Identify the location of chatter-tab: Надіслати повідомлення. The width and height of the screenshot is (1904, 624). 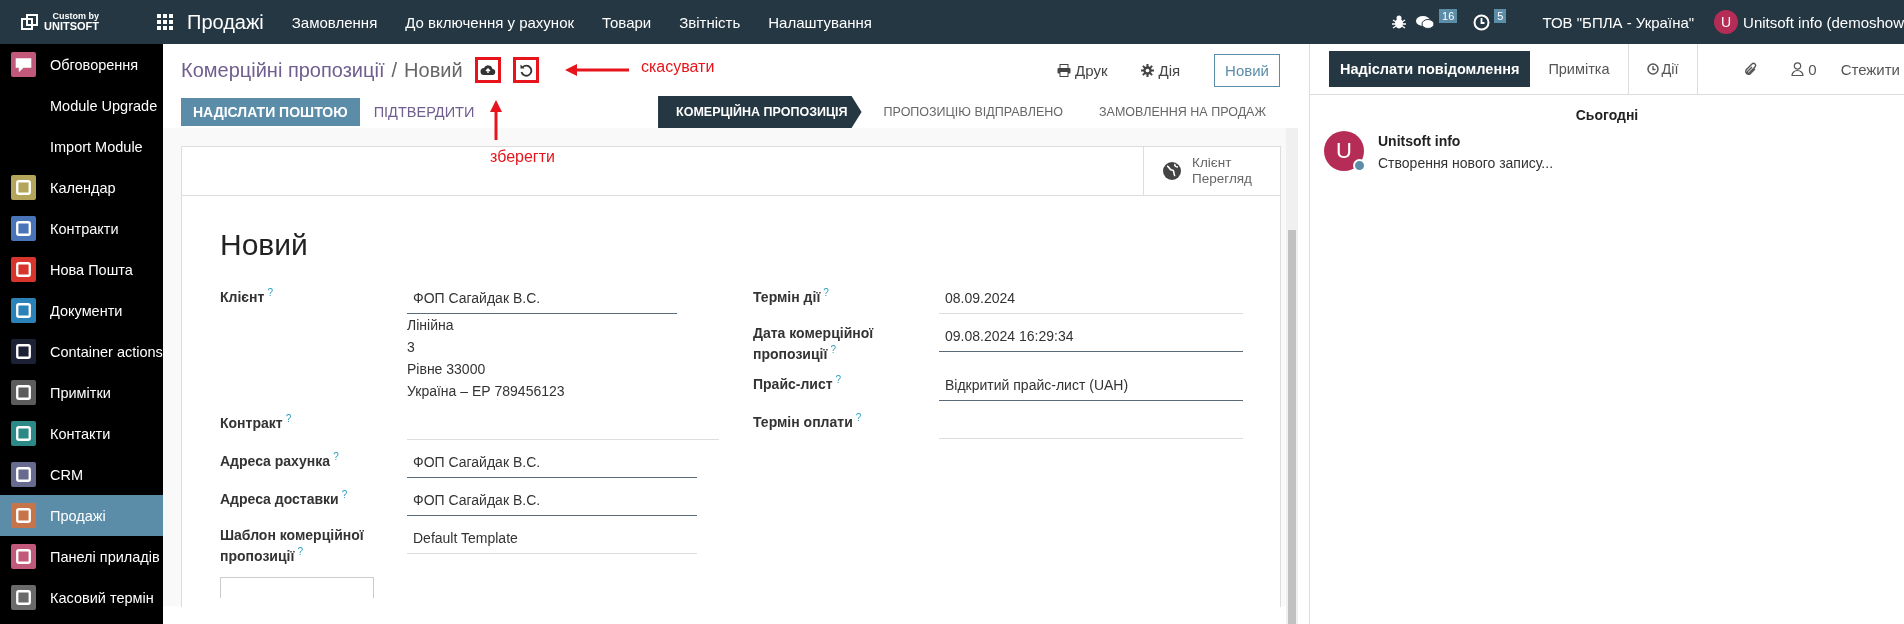
(1430, 69).